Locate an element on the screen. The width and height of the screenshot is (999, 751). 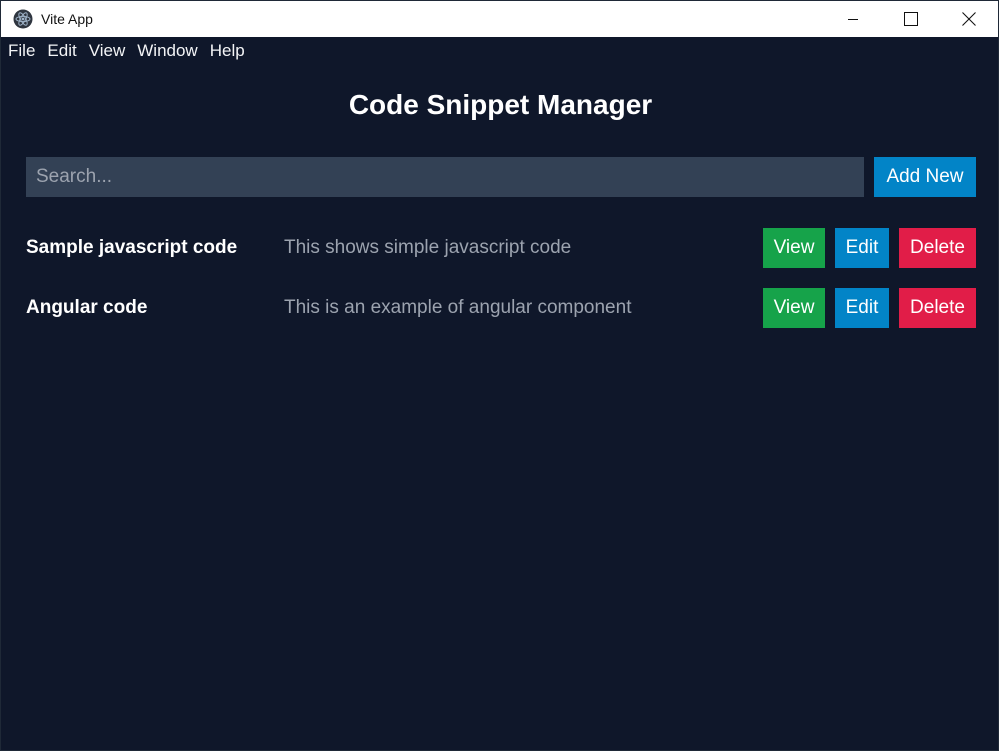
menu-bar: File Edit View Window Help is located at coordinates (499, 51).